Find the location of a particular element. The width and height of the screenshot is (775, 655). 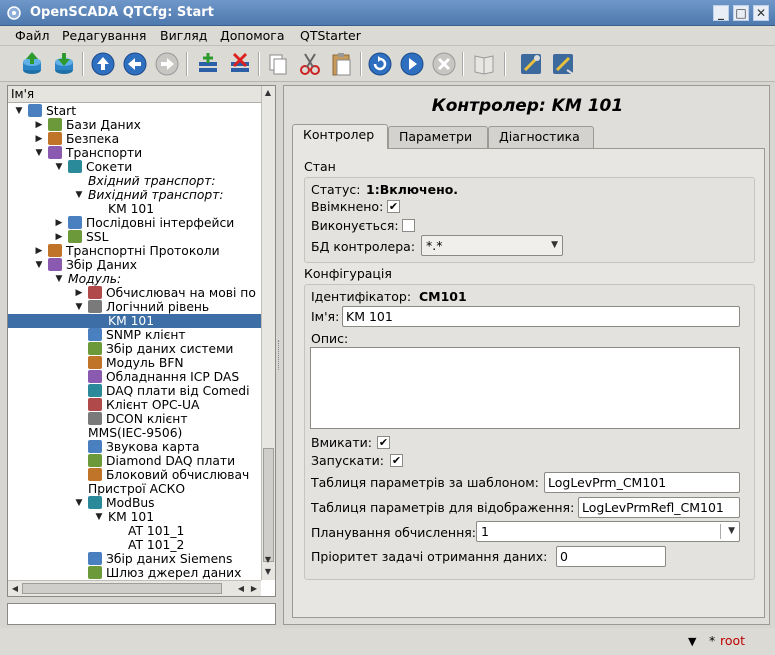

add-item-icon is located at coordinates (208, 64).